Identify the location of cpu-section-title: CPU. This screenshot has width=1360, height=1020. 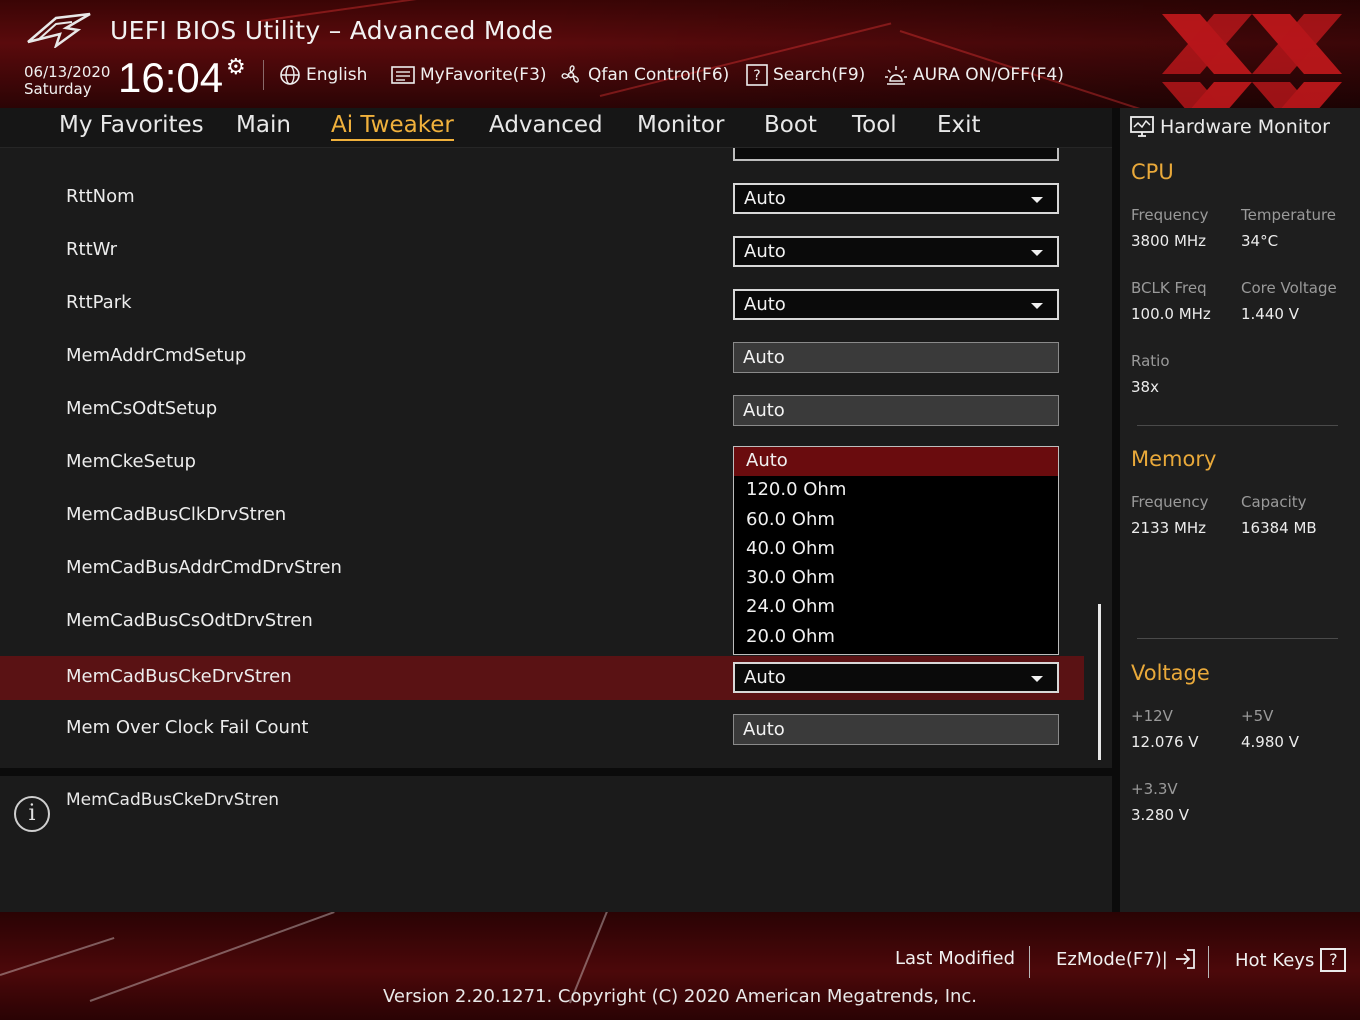
(1152, 172).